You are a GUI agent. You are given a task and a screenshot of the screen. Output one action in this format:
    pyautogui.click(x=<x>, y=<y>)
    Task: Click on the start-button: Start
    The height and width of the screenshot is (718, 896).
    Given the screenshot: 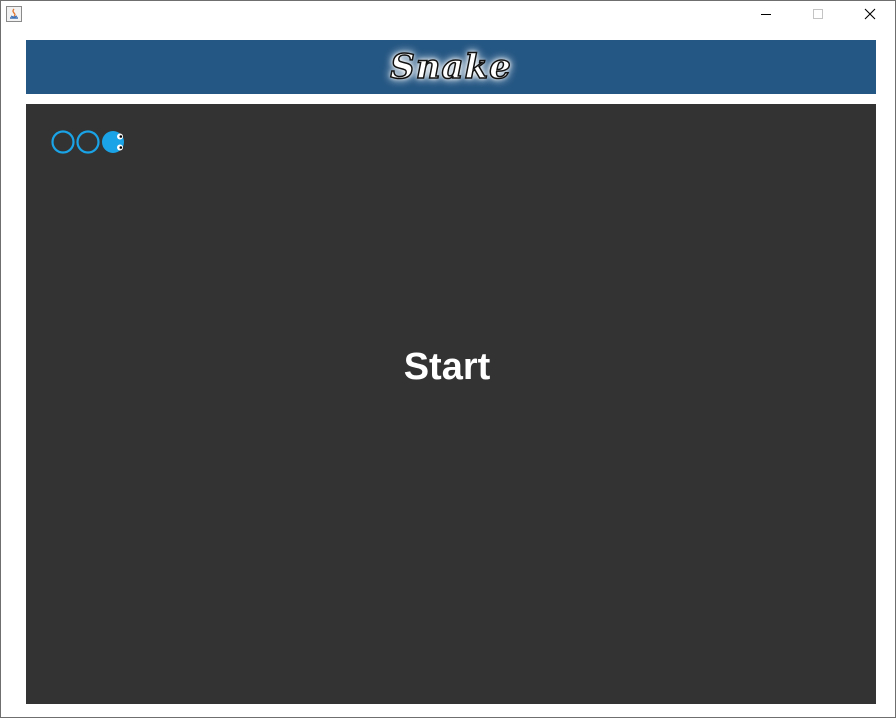 What is the action you would take?
    pyautogui.click(x=447, y=367)
    